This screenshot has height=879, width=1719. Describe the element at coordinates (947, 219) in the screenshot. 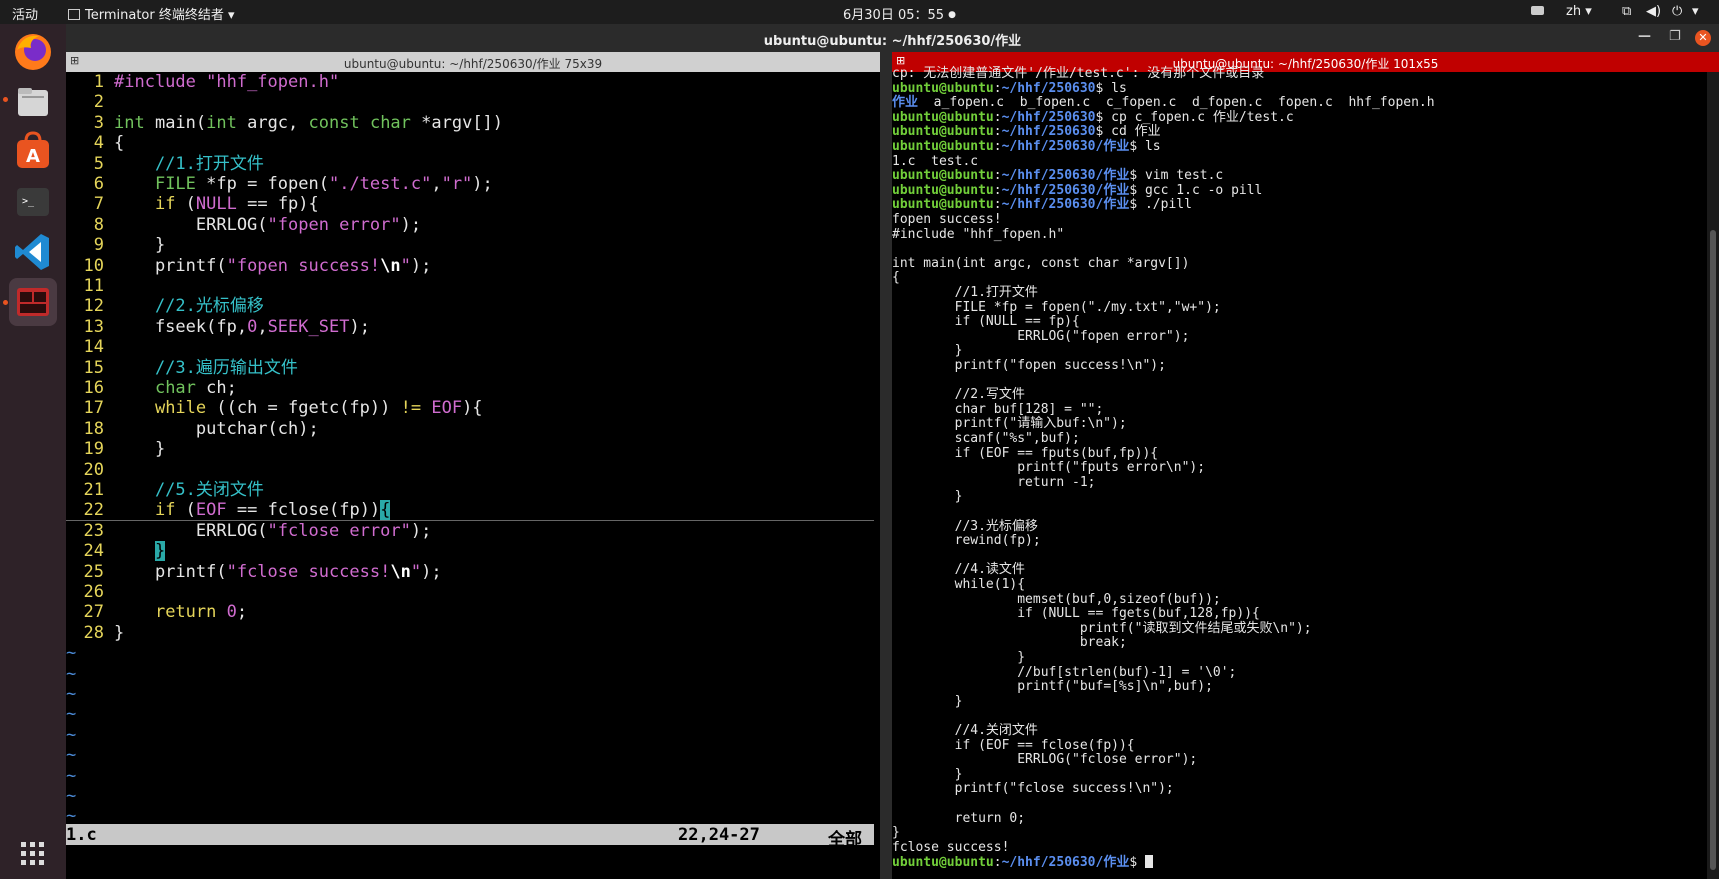

I see `terminal-line: fopen success!` at that location.